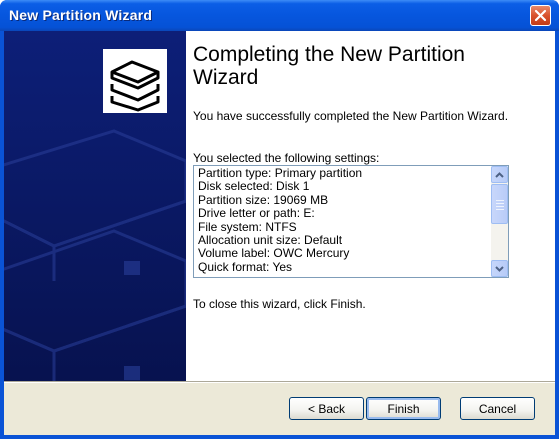  Describe the element at coordinates (247, 226) in the screenshot. I see `setting-file-system: File system: NTFS` at that location.